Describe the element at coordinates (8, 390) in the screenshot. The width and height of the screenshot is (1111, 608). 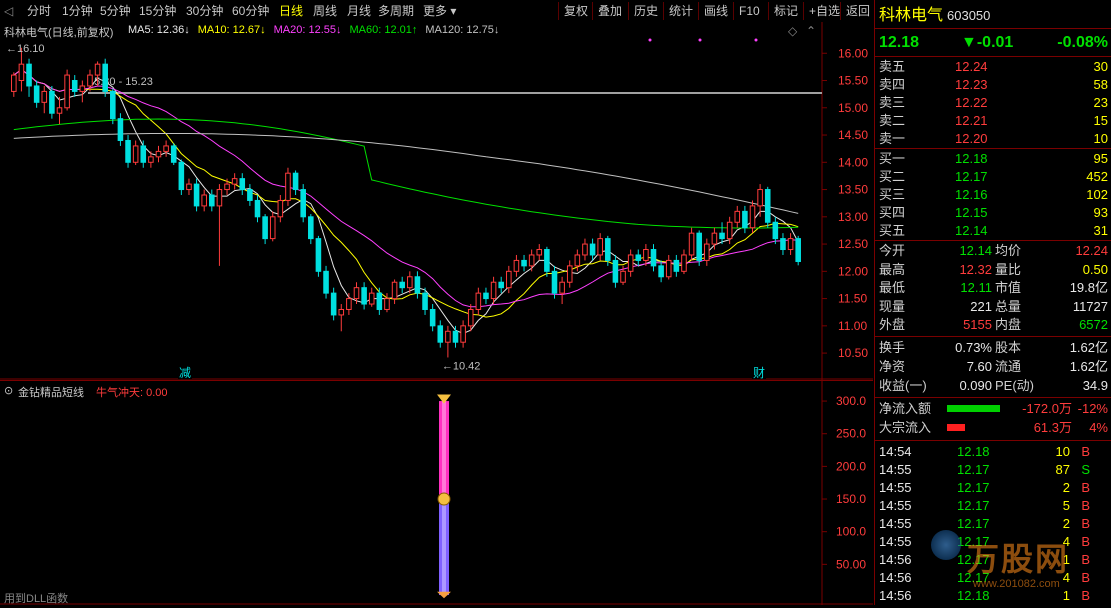
I see `indicator-settings-icon: ⊙` at that location.